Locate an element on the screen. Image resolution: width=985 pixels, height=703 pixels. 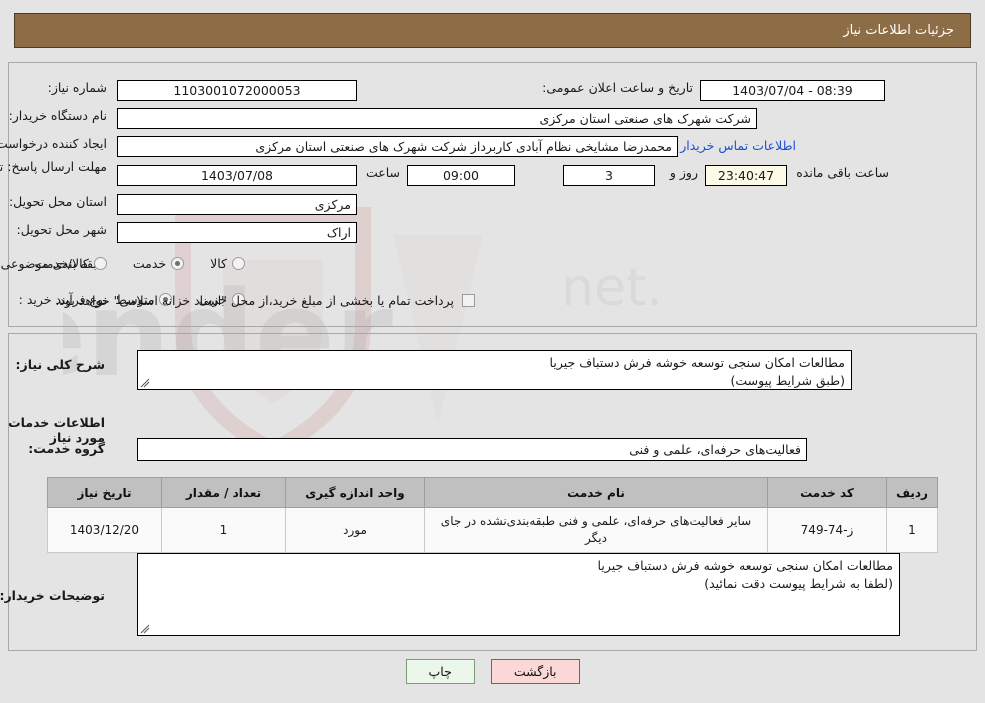
announce-field-wrap: 08:39 - 1403/07/04 is located at coordinates (792, 90).